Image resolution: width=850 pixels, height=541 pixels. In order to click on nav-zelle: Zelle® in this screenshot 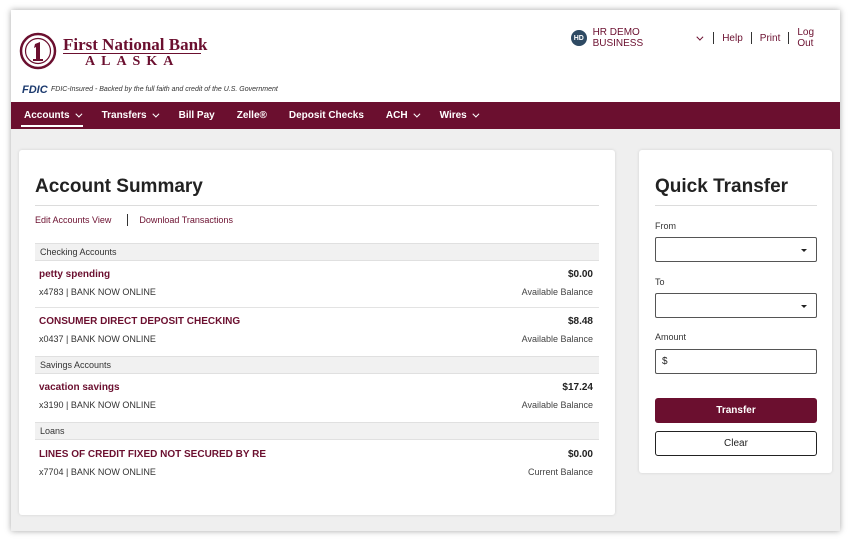, I will do `click(252, 115)`.